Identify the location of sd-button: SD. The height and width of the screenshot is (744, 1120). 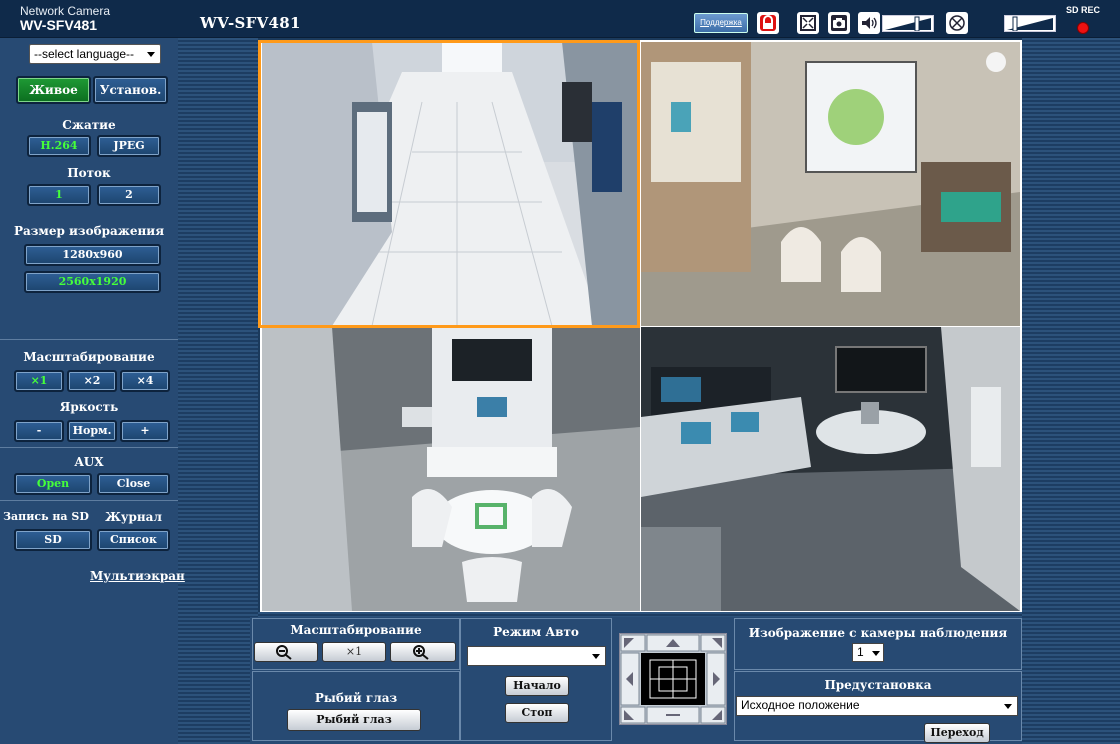
(53, 540).